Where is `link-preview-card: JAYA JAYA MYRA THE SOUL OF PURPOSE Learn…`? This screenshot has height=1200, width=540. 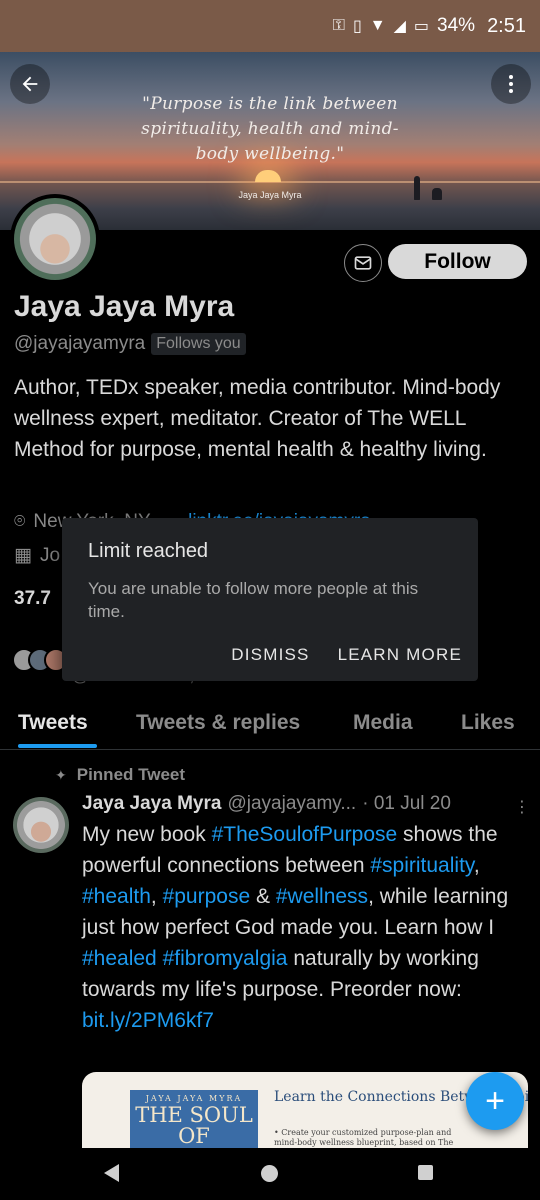 link-preview-card: JAYA JAYA MYRA THE SOUL OF PURPOSE Learn… is located at coordinates (305, 1116).